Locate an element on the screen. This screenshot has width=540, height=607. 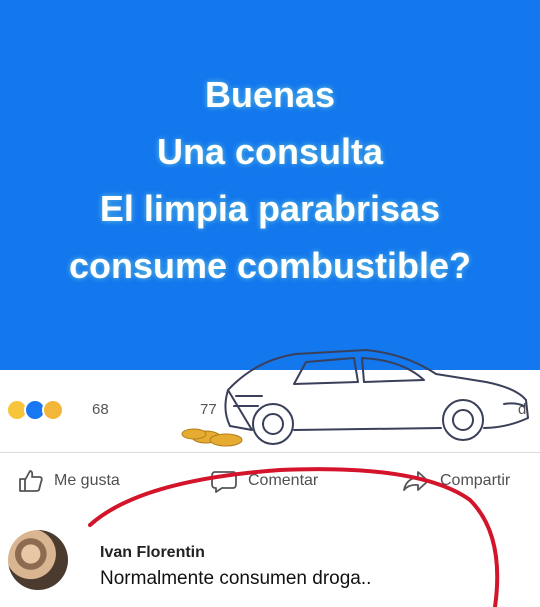
reaction-icons is located at coordinates (35, 410).